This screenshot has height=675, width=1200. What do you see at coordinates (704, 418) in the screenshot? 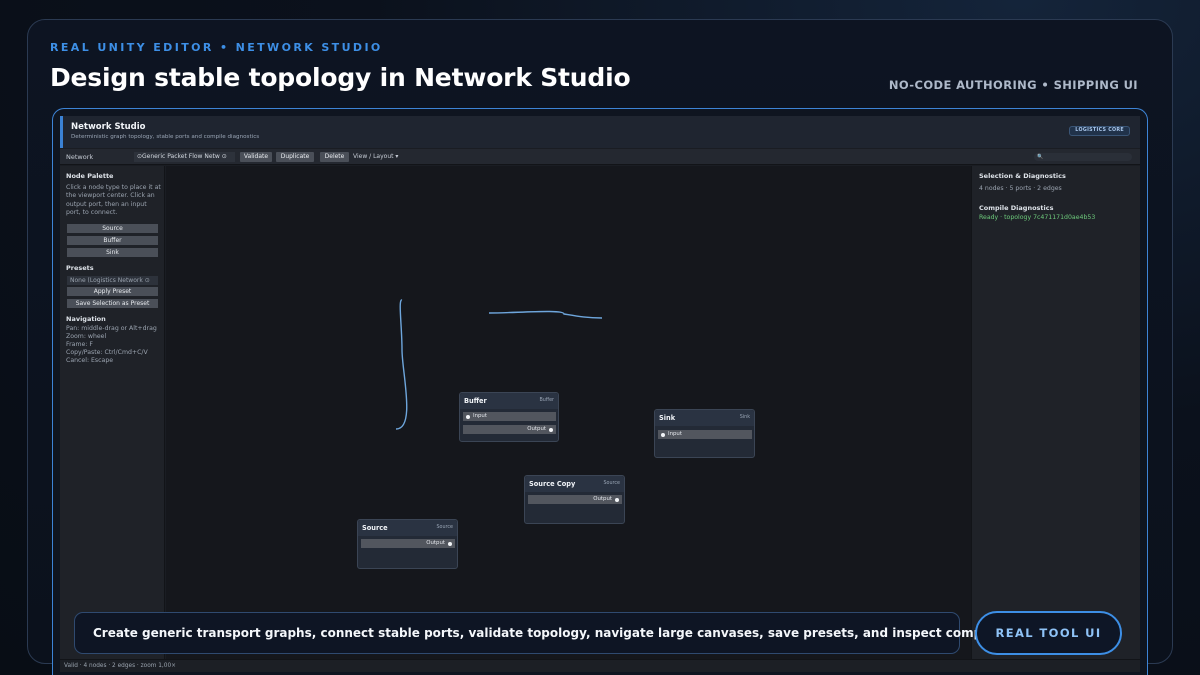
I see `node-header: Sink Sink` at bounding box center [704, 418].